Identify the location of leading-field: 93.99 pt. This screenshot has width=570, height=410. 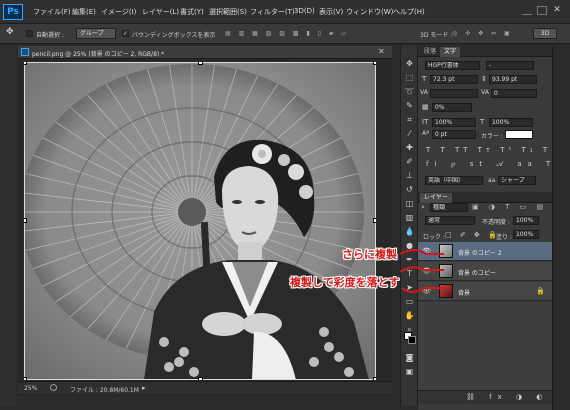
(513, 79).